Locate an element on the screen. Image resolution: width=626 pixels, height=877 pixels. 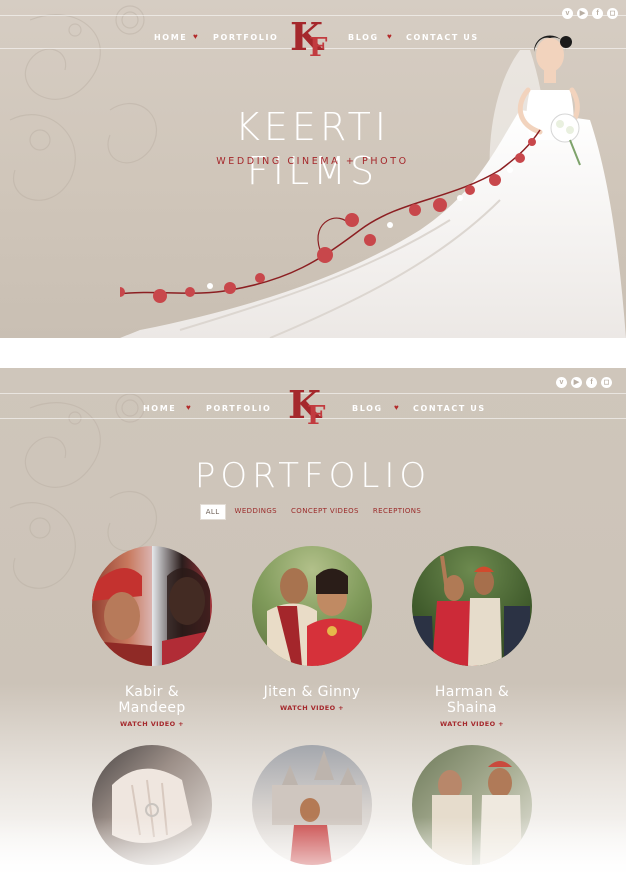
couple-name: Jiten & Ginny is located at coordinates (312, 692).